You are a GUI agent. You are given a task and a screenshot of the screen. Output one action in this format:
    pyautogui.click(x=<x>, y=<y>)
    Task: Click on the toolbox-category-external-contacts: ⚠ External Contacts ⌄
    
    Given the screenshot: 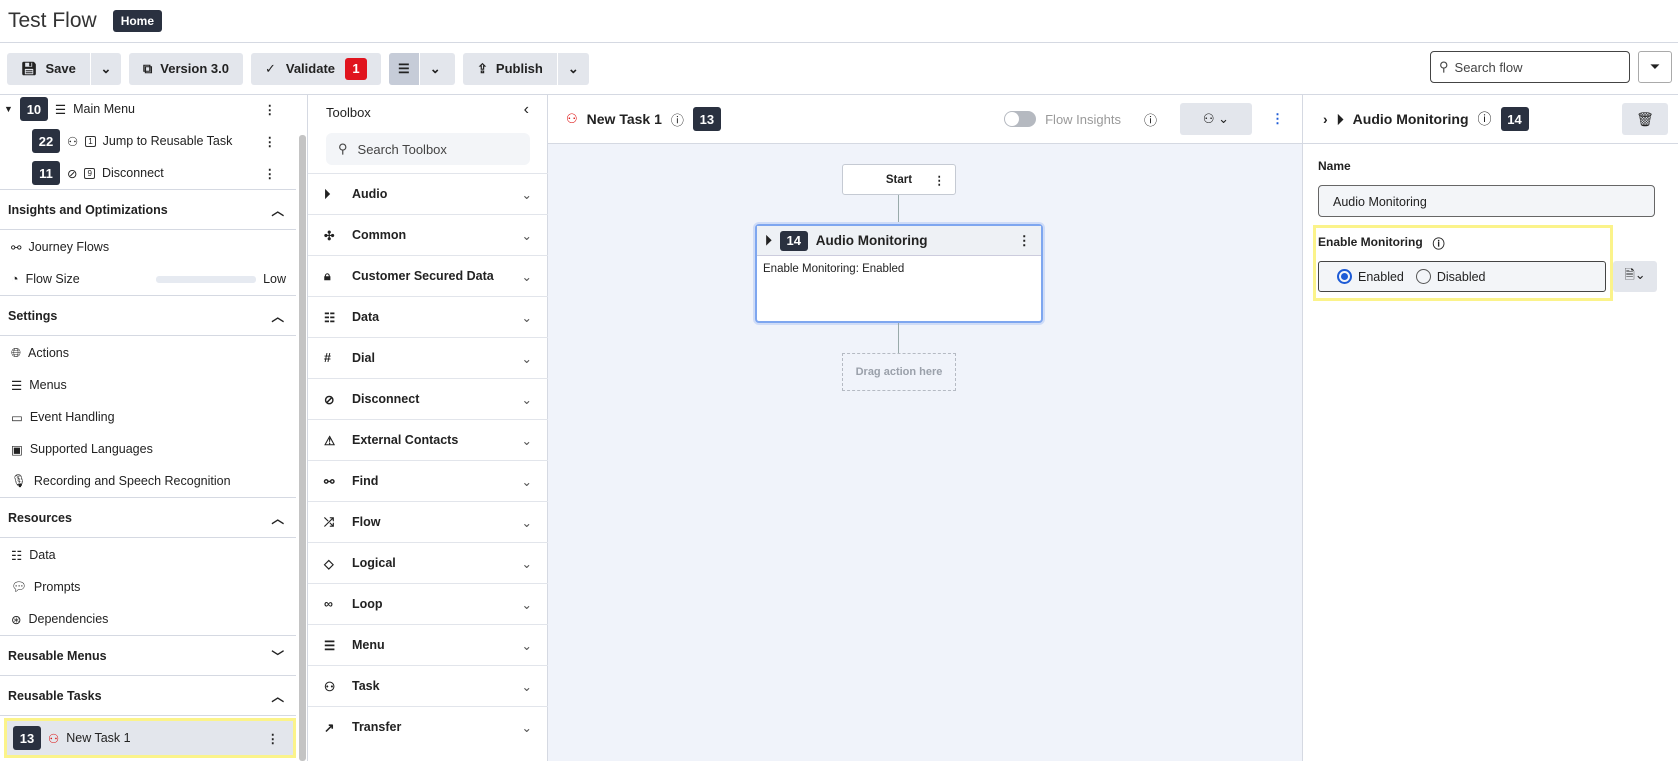 What is the action you would take?
    pyautogui.click(x=428, y=439)
    